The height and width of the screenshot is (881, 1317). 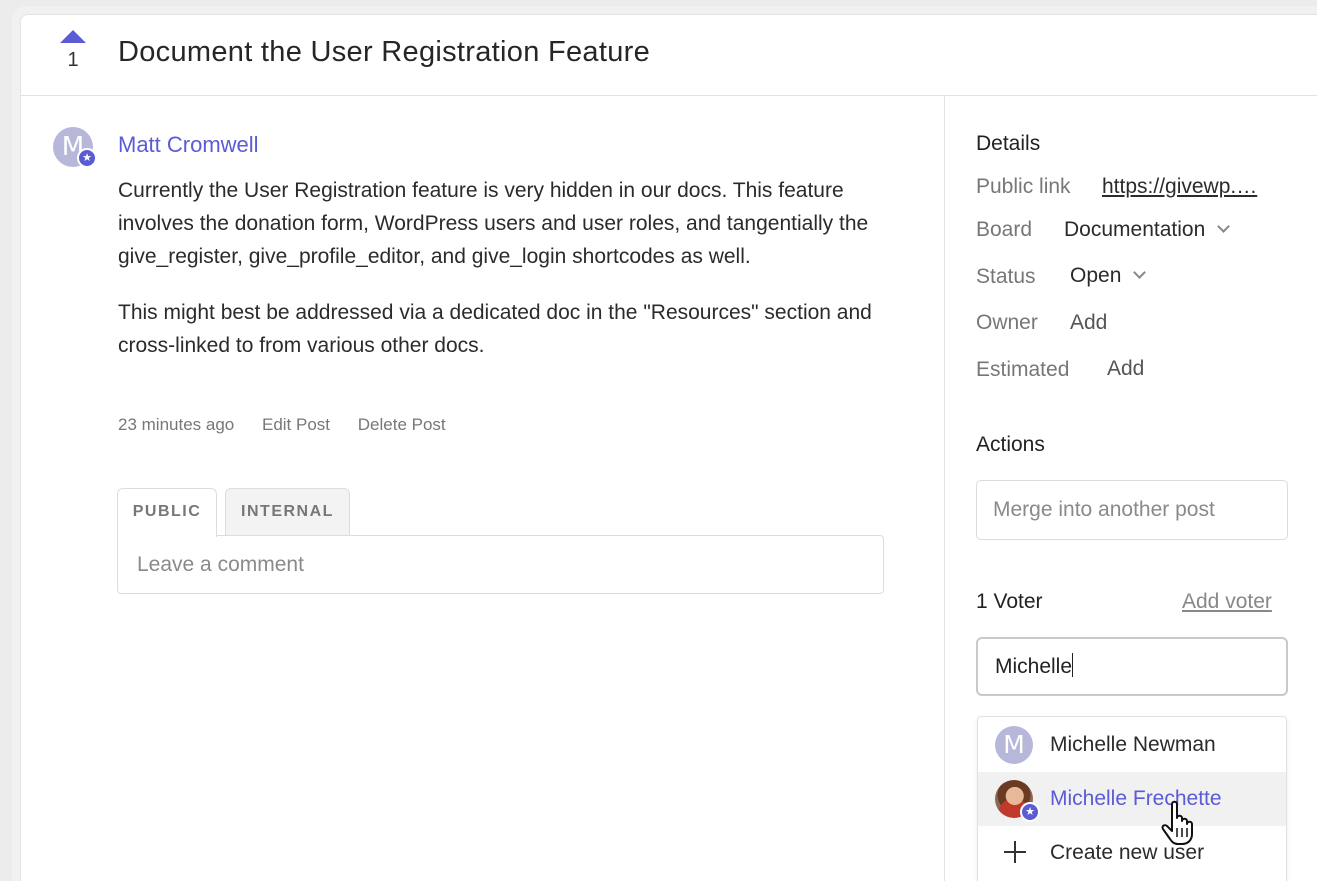 What do you see at coordinates (1096, 275) in the screenshot?
I see `status-value: Open` at bounding box center [1096, 275].